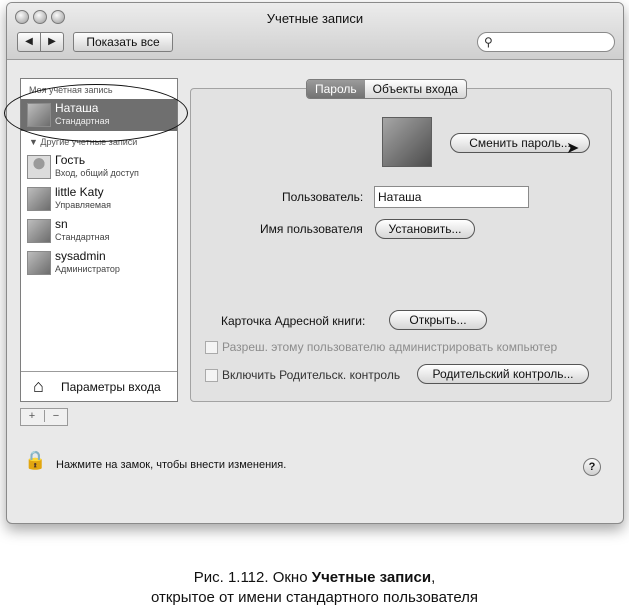  Describe the element at coordinates (293, 321) in the screenshot. I see `address-card-label: Карточка Адресной книги:` at that location.